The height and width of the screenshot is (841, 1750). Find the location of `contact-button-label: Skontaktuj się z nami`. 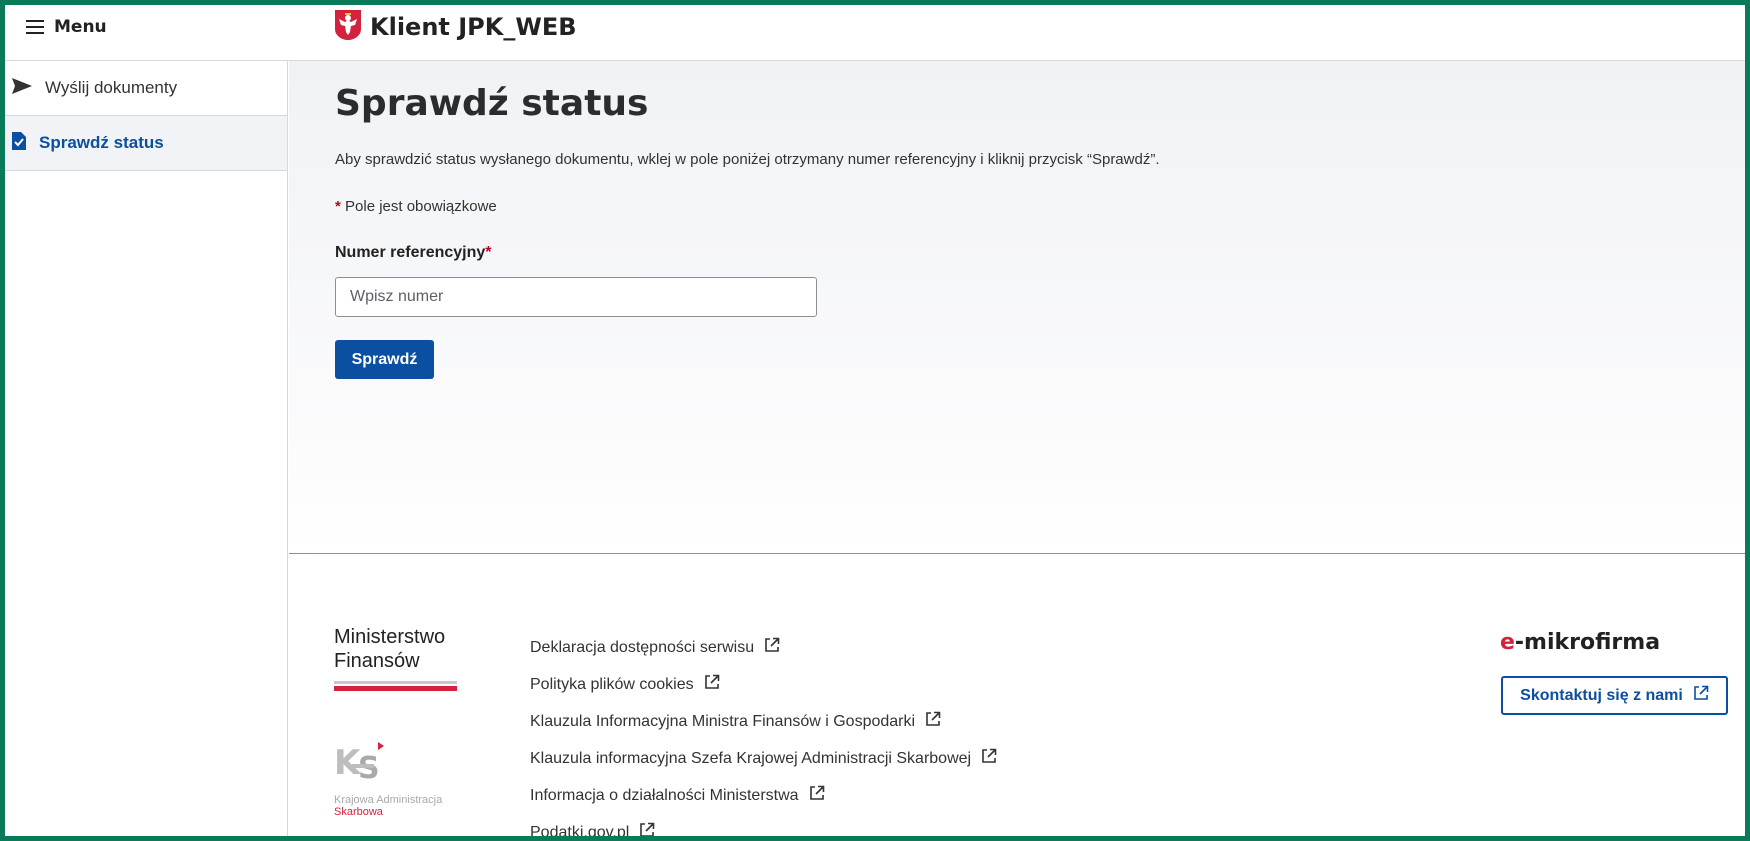

contact-button-label: Skontaktuj się z nami is located at coordinates (1601, 695).